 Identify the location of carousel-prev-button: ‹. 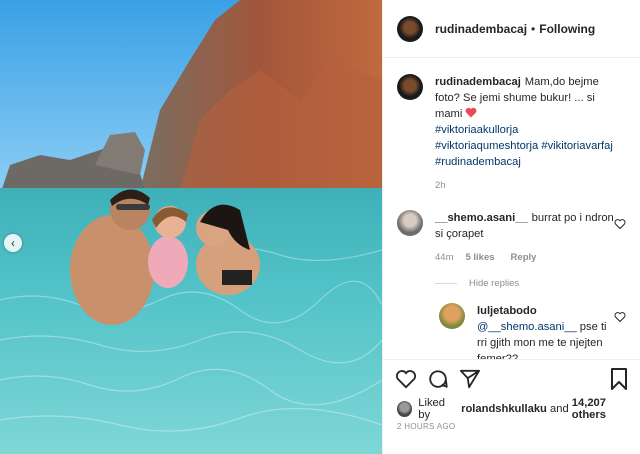
(13, 243).